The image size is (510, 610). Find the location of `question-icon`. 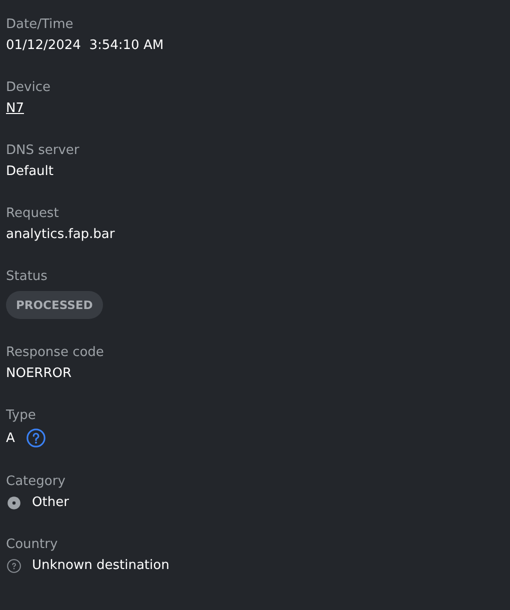

question-icon is located at coordinates (14, 566).